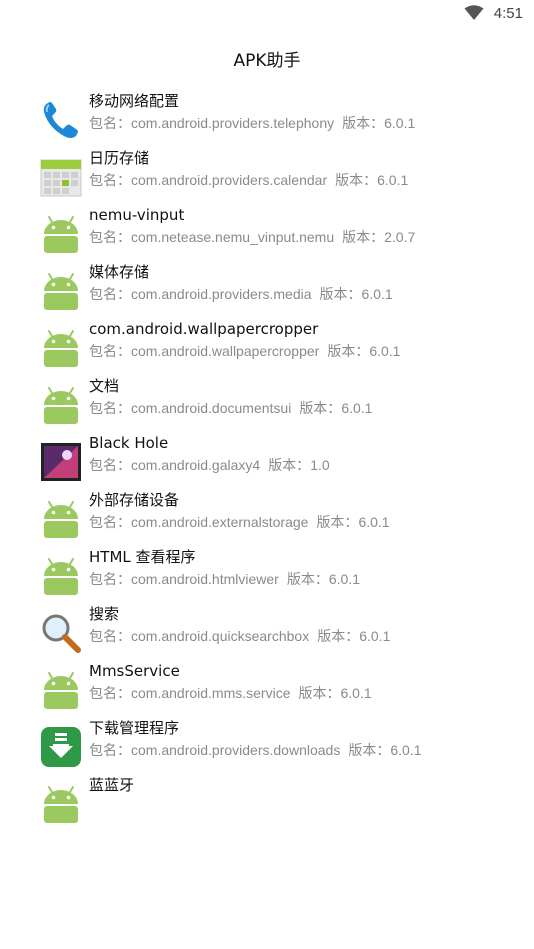 This screenshot has width=534, height=949. Describe the element at coordinates (400, 237) in the screenshot. I see `version-value: 2.0.7` at that location.